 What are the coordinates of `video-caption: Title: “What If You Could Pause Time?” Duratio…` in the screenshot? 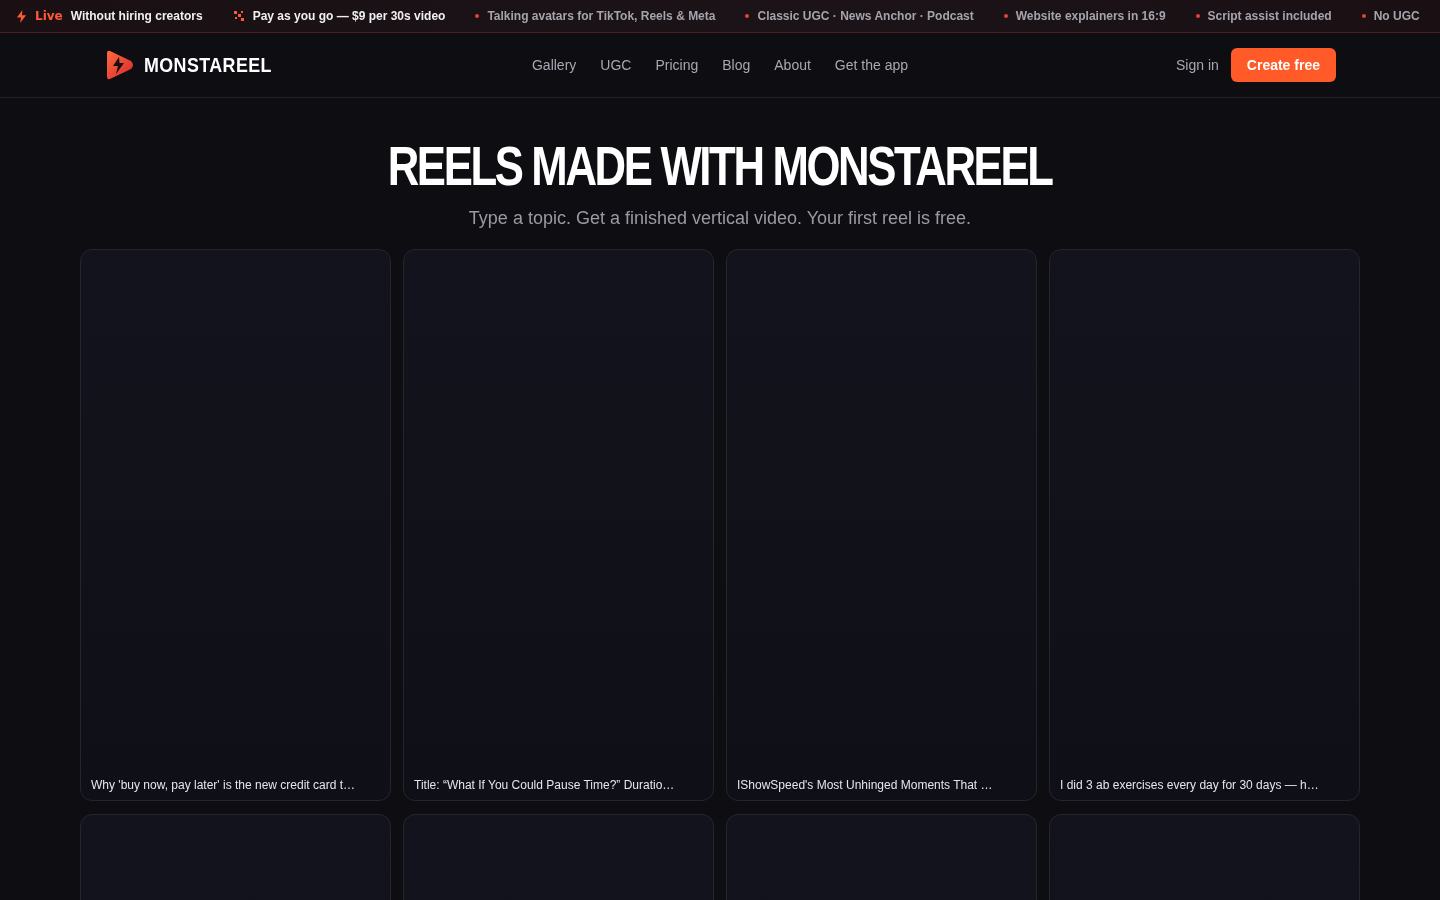 It's located at (544, 785).